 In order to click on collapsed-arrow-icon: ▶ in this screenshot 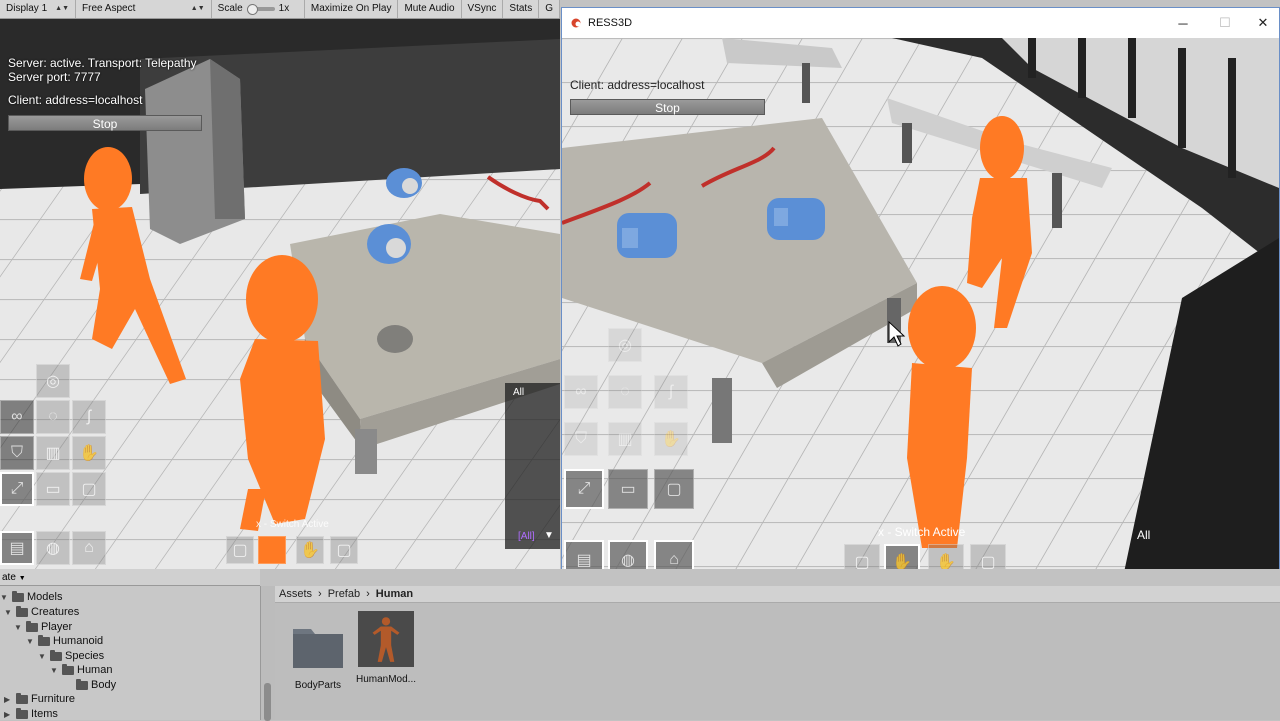, I will do `click(7, 714)`.